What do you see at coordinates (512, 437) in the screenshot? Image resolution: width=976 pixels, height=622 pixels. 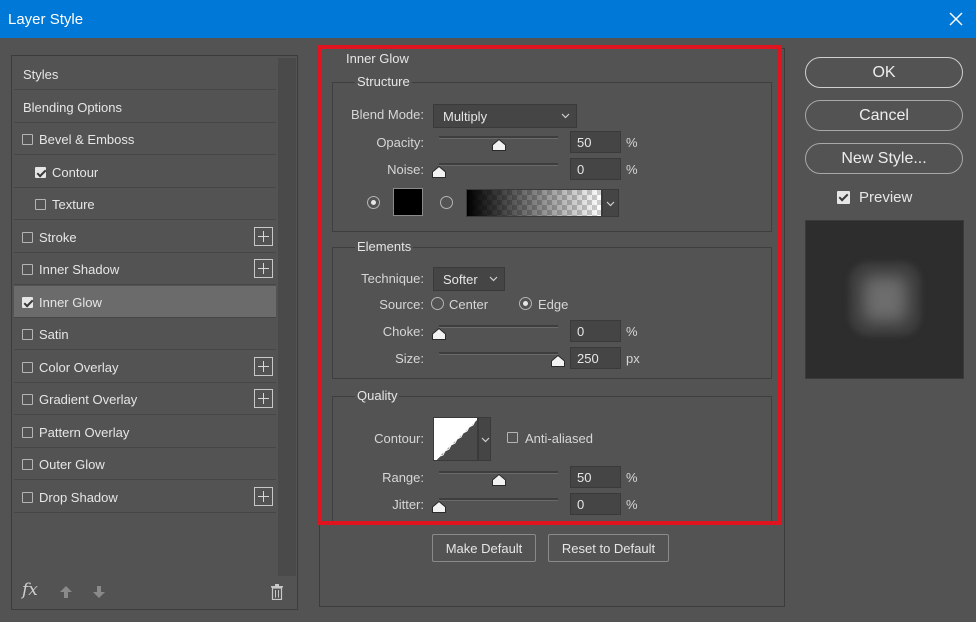 I see `anti-aliased-checkbox` at bounding box center [512, 437].